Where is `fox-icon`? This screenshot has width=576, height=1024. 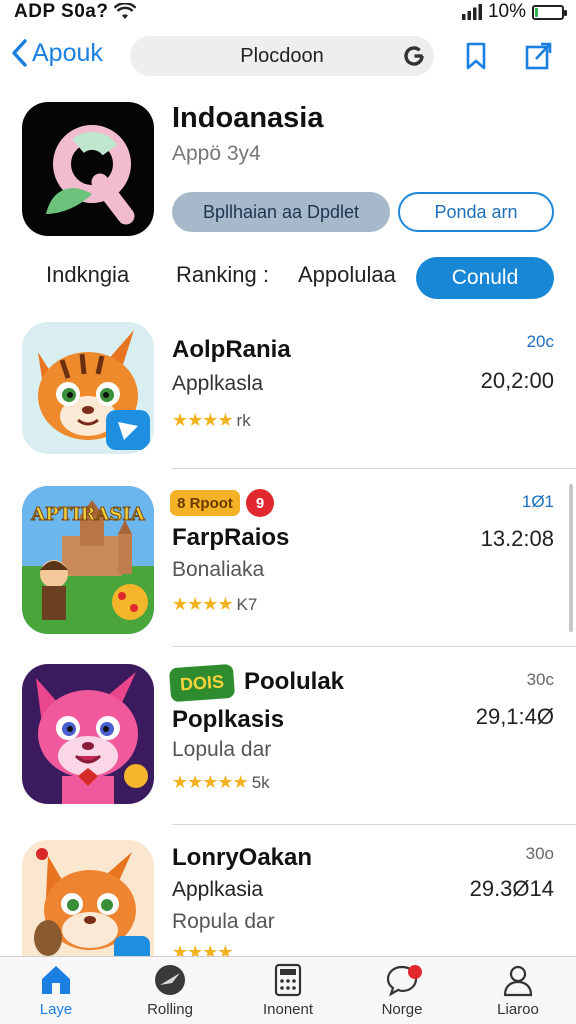
fox-icon is located at coordinates (88, 898).